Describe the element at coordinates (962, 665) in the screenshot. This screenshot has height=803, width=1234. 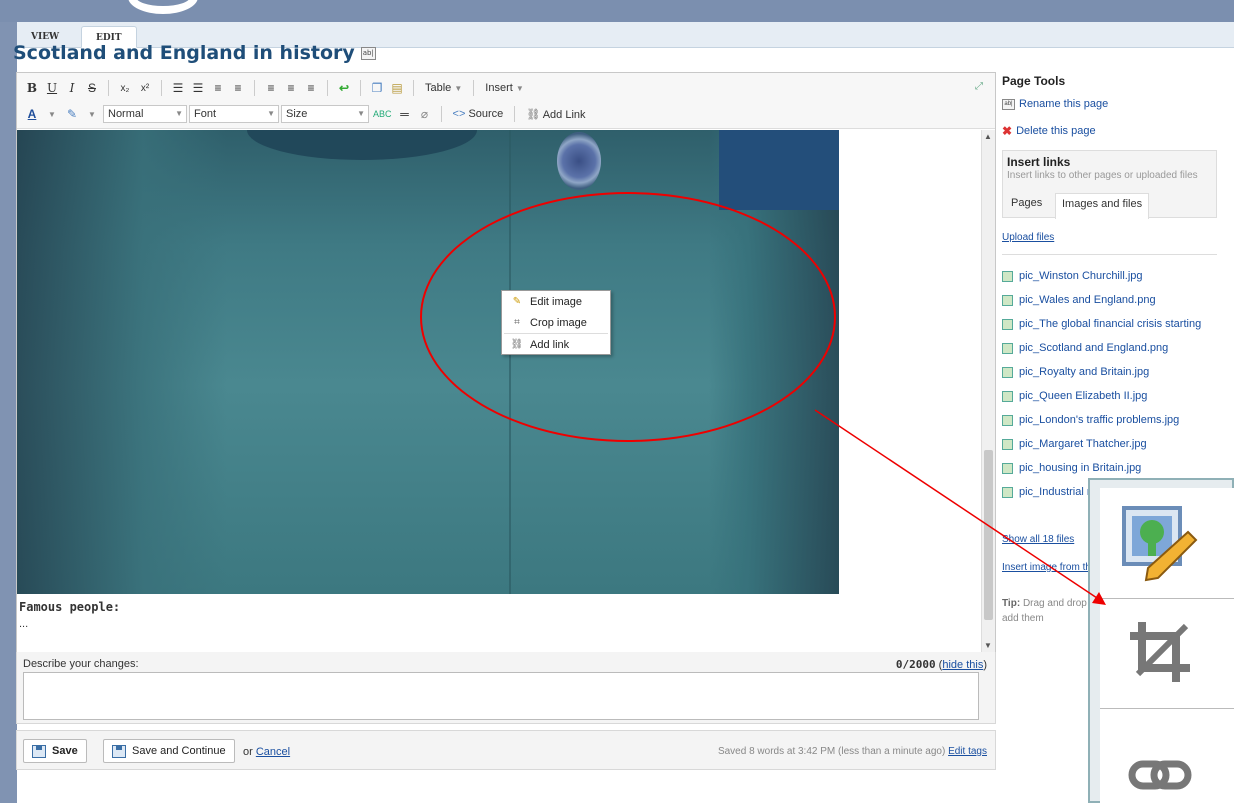
I see `hide-this-link: hide this` at that location.